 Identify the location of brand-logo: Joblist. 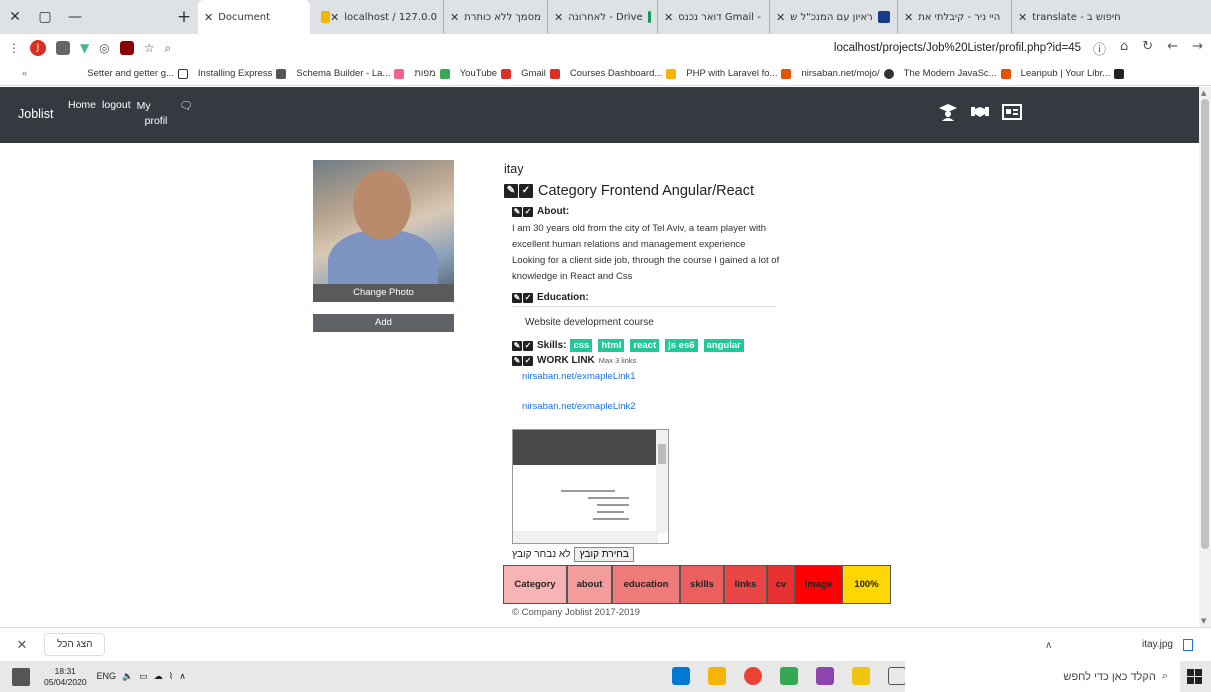
(35, 114).